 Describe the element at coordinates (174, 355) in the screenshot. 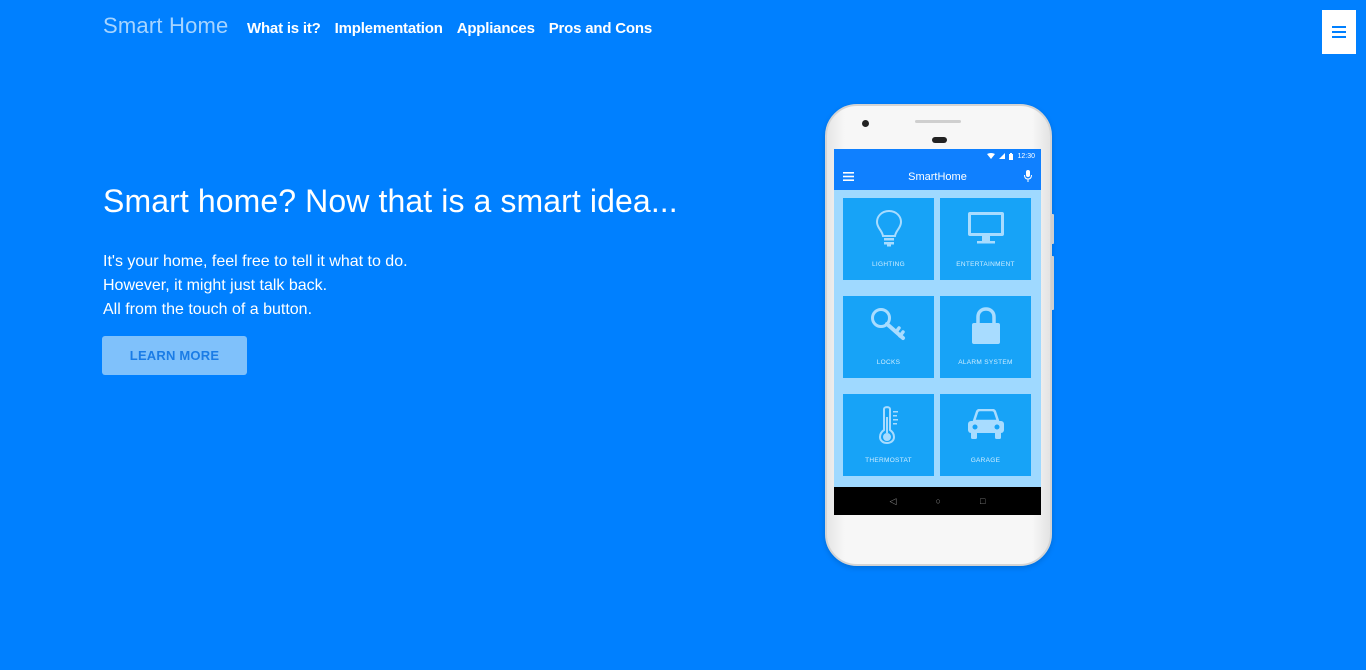

I see `learn-more-button: LEARN MORE` at that location.